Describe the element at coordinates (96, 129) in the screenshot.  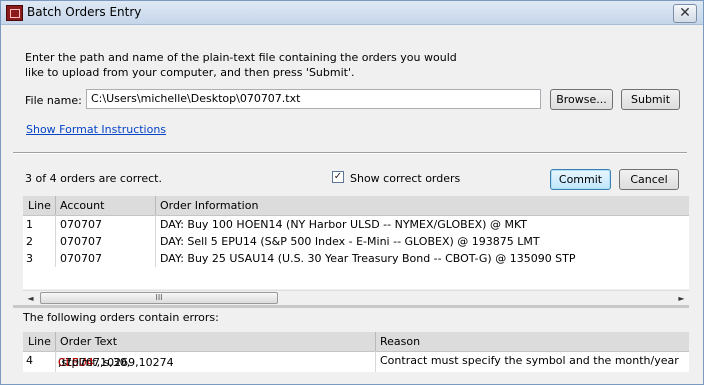
I see `format-instructions-link: Show Format Instructions` at that location.